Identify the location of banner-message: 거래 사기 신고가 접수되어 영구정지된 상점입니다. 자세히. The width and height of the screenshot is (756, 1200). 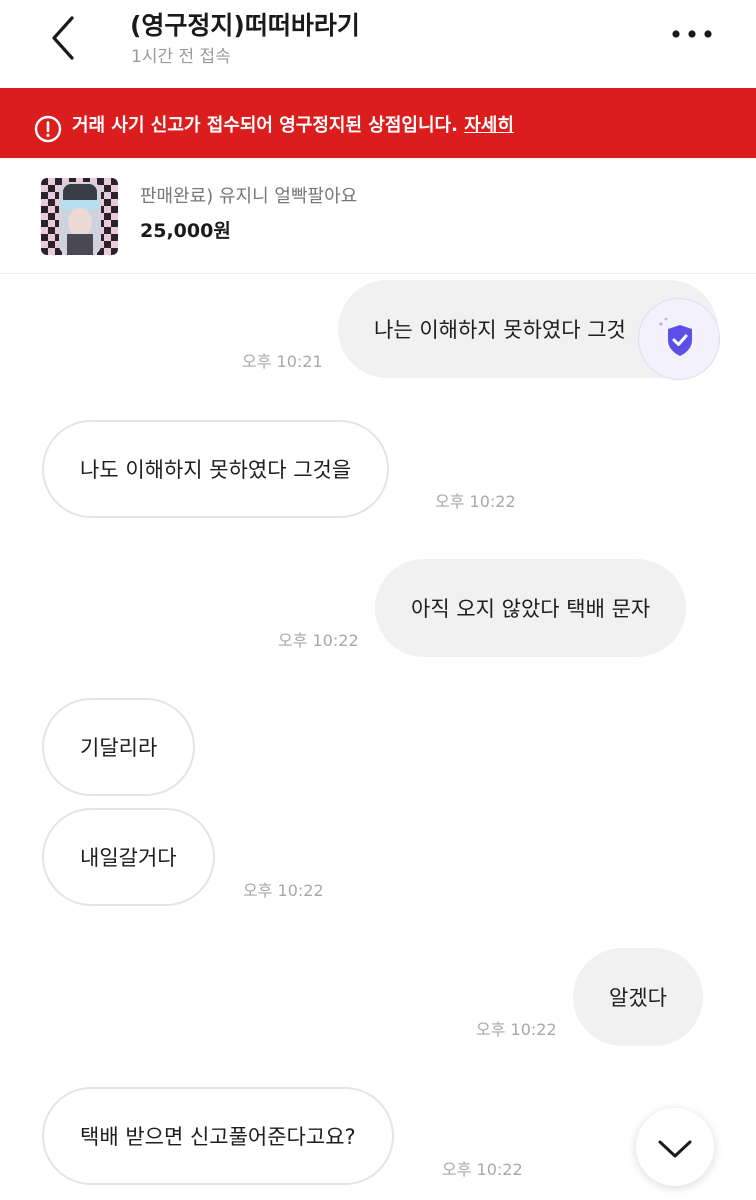
(293, 124).